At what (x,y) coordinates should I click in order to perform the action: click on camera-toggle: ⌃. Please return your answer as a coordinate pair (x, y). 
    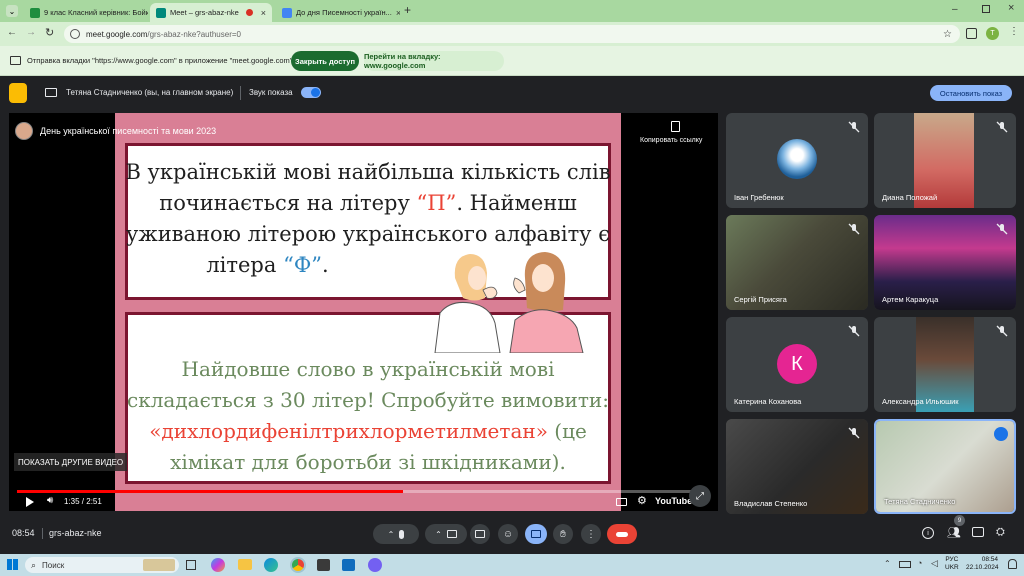
    Looking at the image, I should click on (446, 534).